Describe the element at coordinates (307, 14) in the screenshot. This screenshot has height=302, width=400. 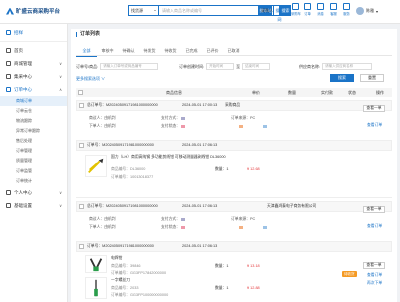
I see `order-label: 订单` at that location.